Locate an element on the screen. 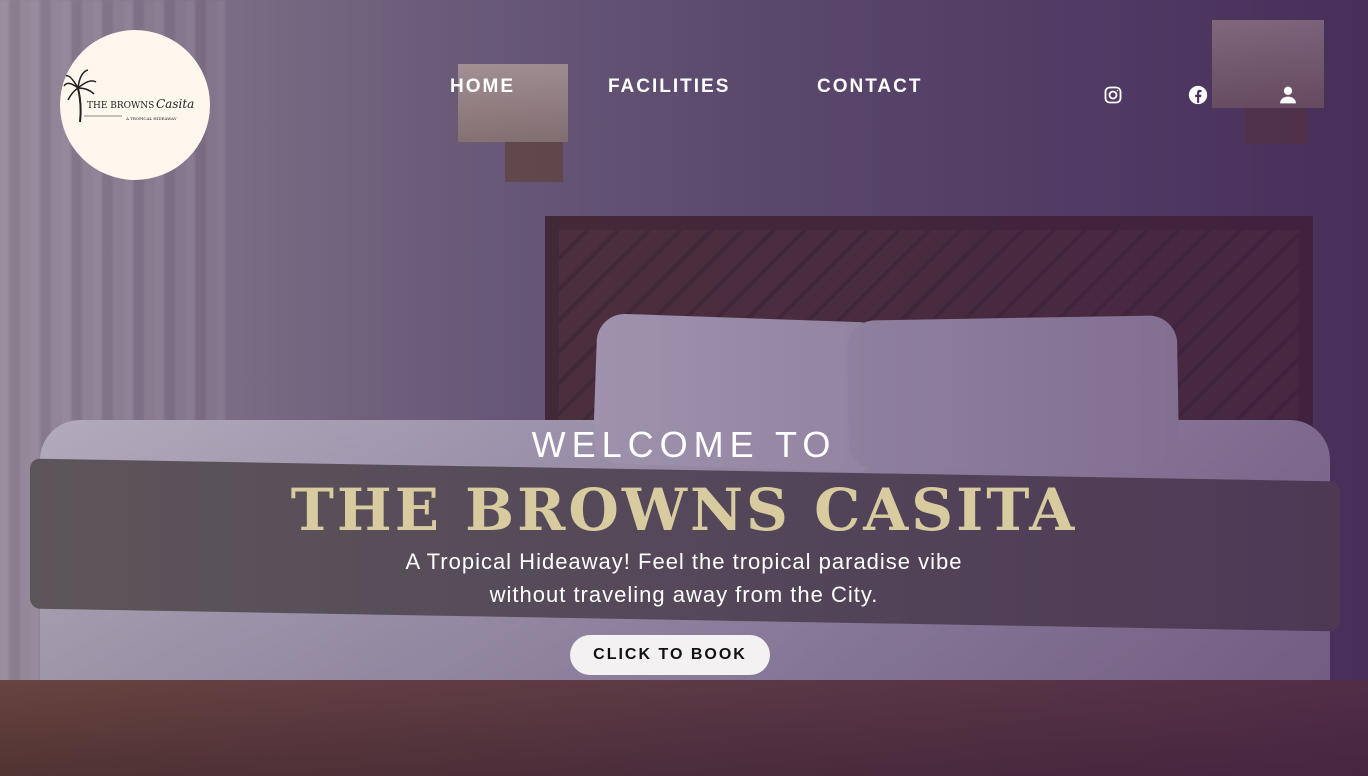 This screenshot has width=1368, height=776. hero-title: THE BROWNS CASITA is located at coordinates (684, 510).